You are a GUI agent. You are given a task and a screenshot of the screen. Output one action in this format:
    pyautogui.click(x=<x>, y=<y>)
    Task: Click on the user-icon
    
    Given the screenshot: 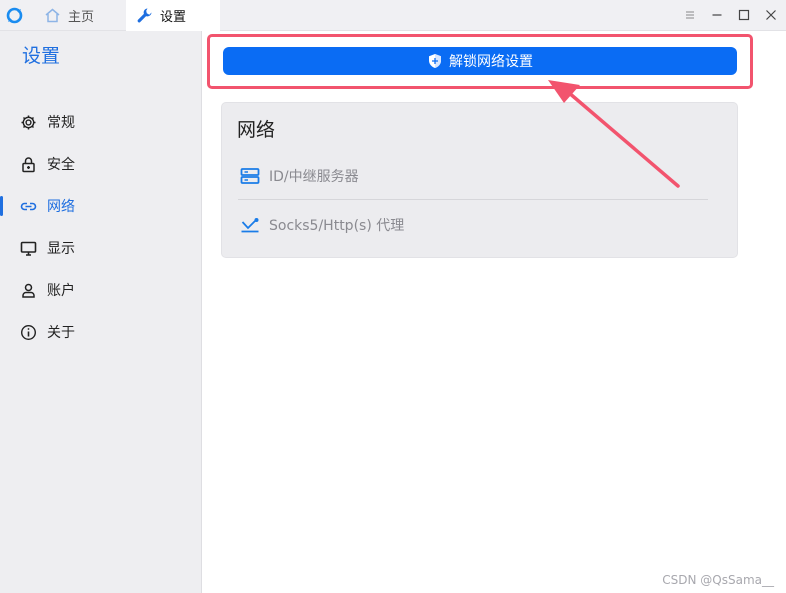 What is the action you would take?
    pyautogui.click(x=28, y=290)
    